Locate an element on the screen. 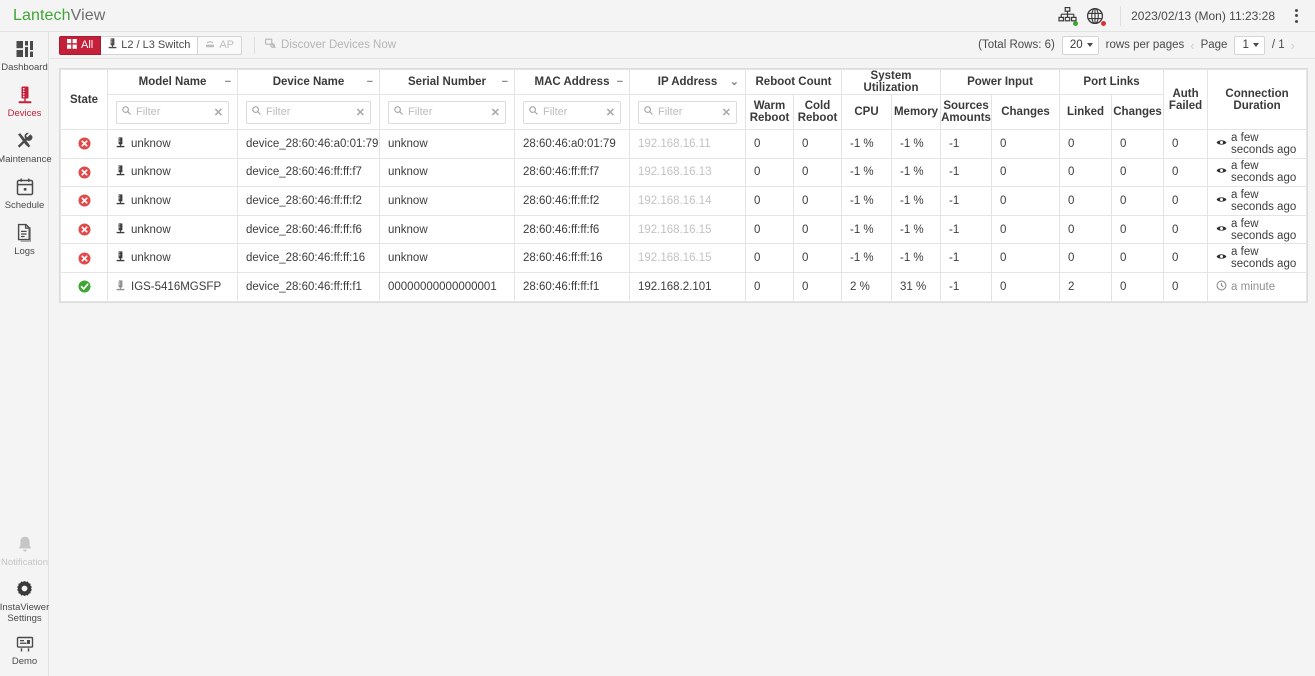 This screenshot has height=676, width=1315. sidebar-item-label-line1: InstaViewer is located at coordinates (25, 607).